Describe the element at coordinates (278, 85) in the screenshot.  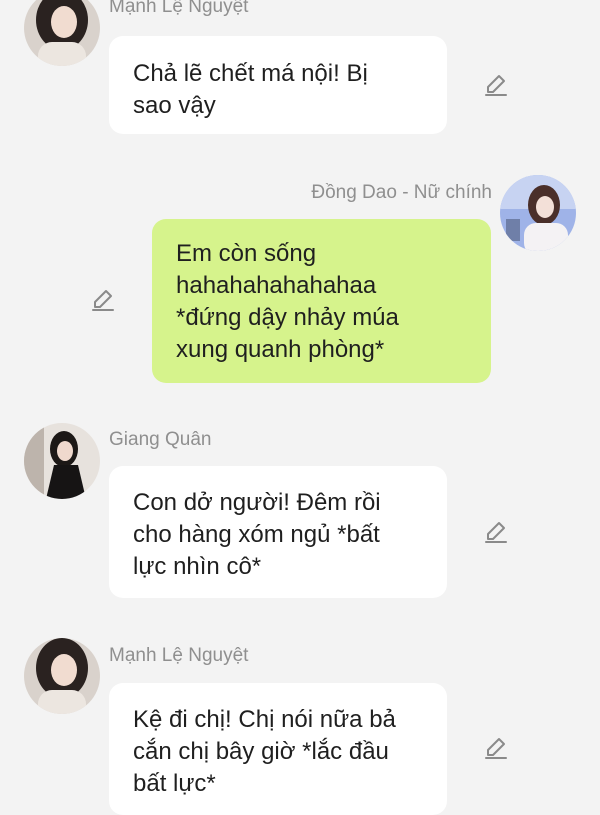
I see `message-bubble: Chả lẽ chết má nội! Bị sao vậy` at that location.